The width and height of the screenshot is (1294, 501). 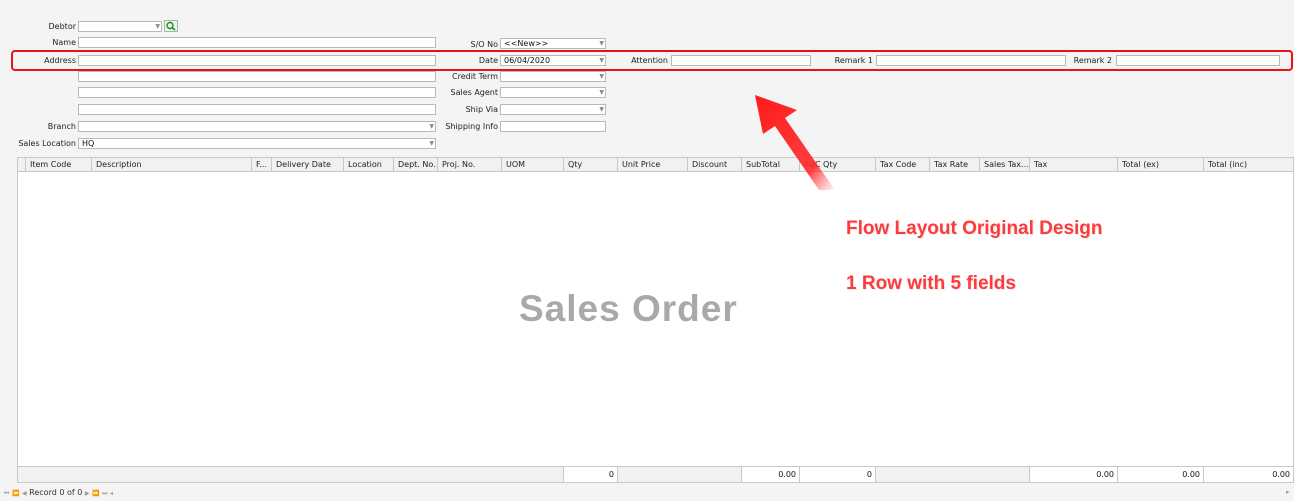 What do you see at coordinates (903, 165) in the screenshot?
I see `col-tax-code: Tax Code` at bounding box center [903, 165].